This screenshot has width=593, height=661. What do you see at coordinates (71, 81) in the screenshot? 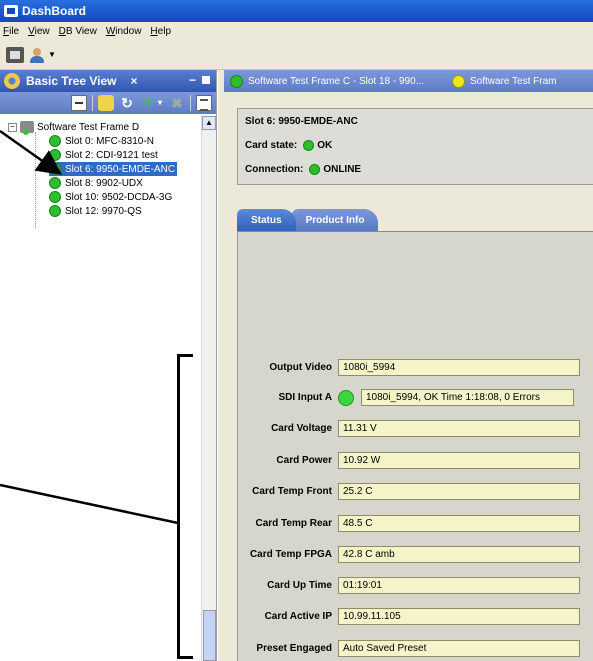
I see `panel-title: Basic Tree View` at bounding box center [71, 81].